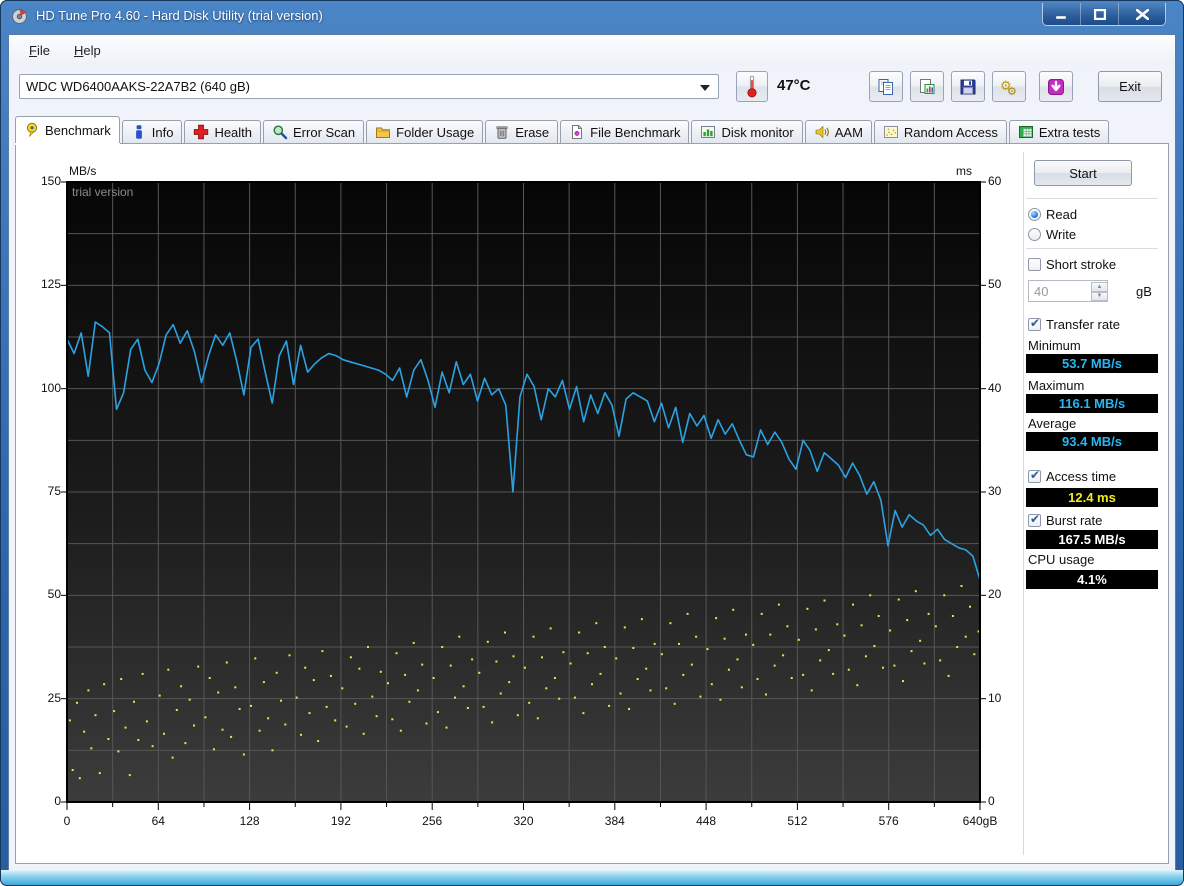  Describe the element at coordinates (1026, 132) in the screenshot. I see `extra-tests-icon` at that location.